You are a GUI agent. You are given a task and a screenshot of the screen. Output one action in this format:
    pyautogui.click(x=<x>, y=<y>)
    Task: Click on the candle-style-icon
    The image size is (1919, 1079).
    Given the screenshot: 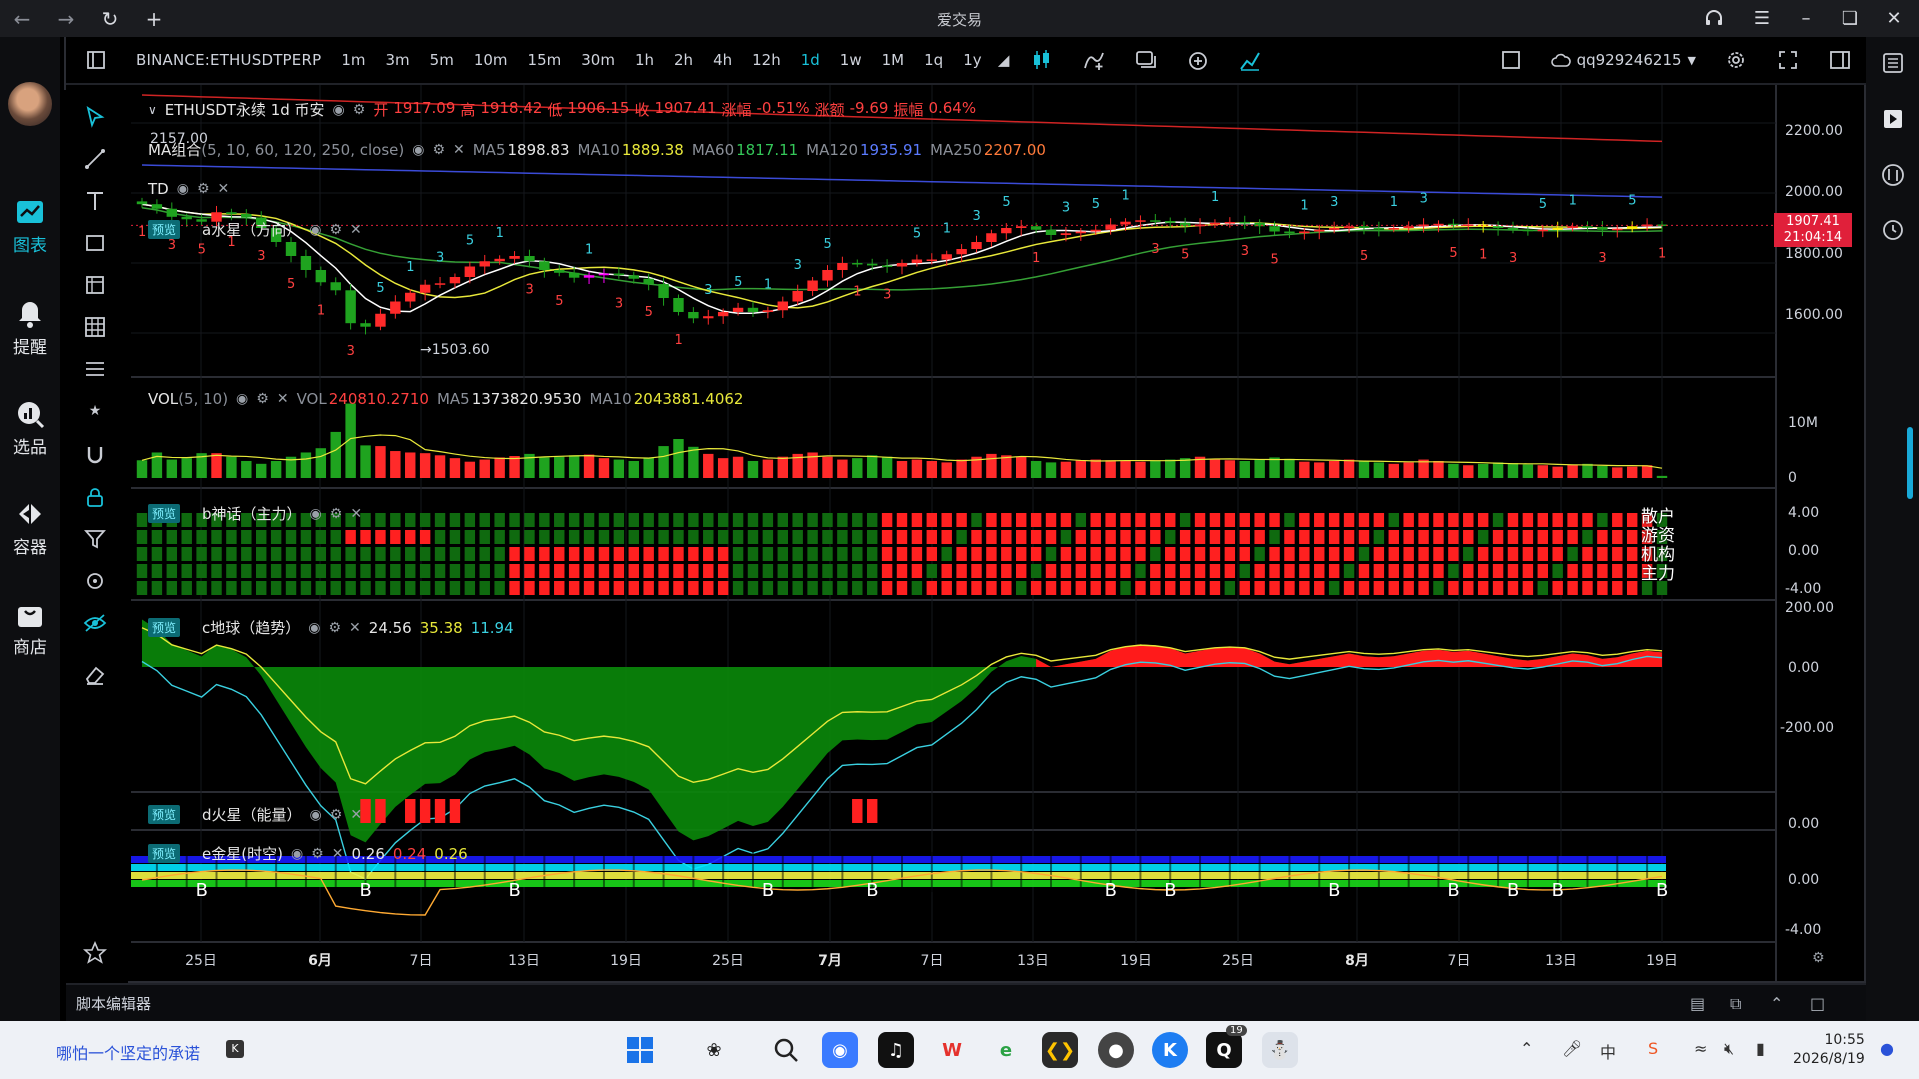 What is the action you would take?
    pyautogui.click(x=1042, y=60)
    